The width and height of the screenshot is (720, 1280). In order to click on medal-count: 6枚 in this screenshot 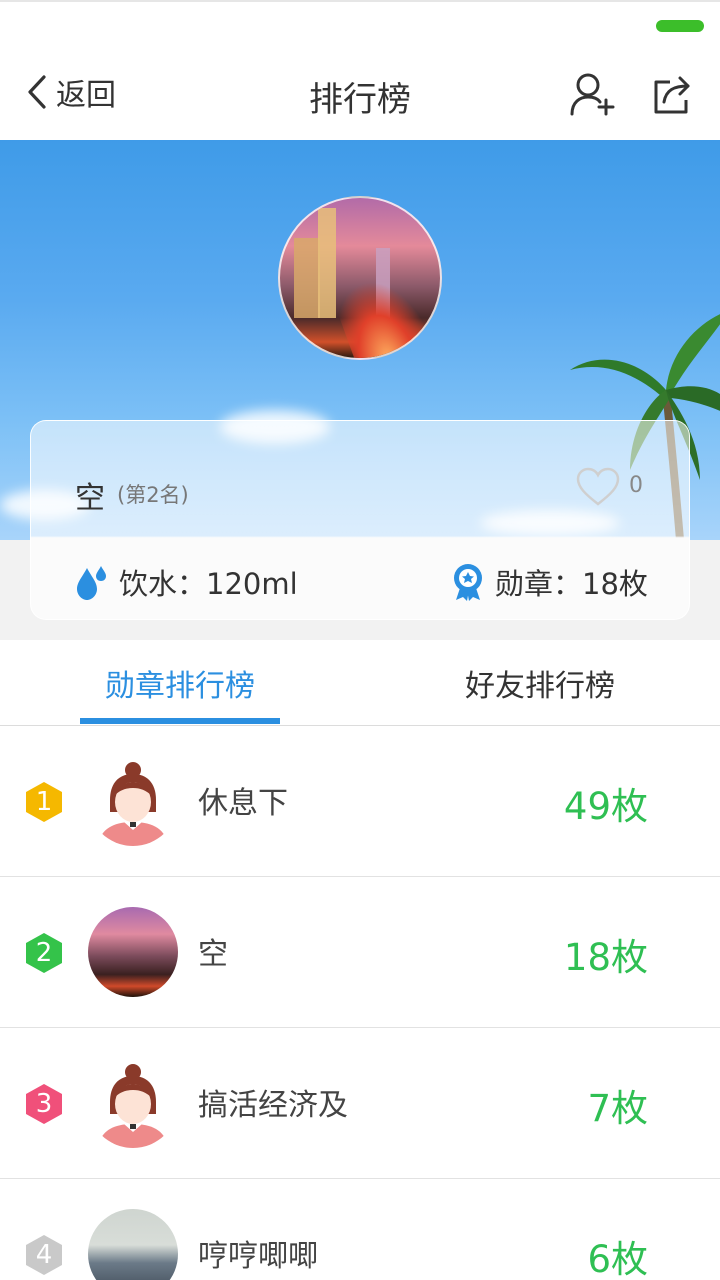, I will do `click(617, 1259)`.